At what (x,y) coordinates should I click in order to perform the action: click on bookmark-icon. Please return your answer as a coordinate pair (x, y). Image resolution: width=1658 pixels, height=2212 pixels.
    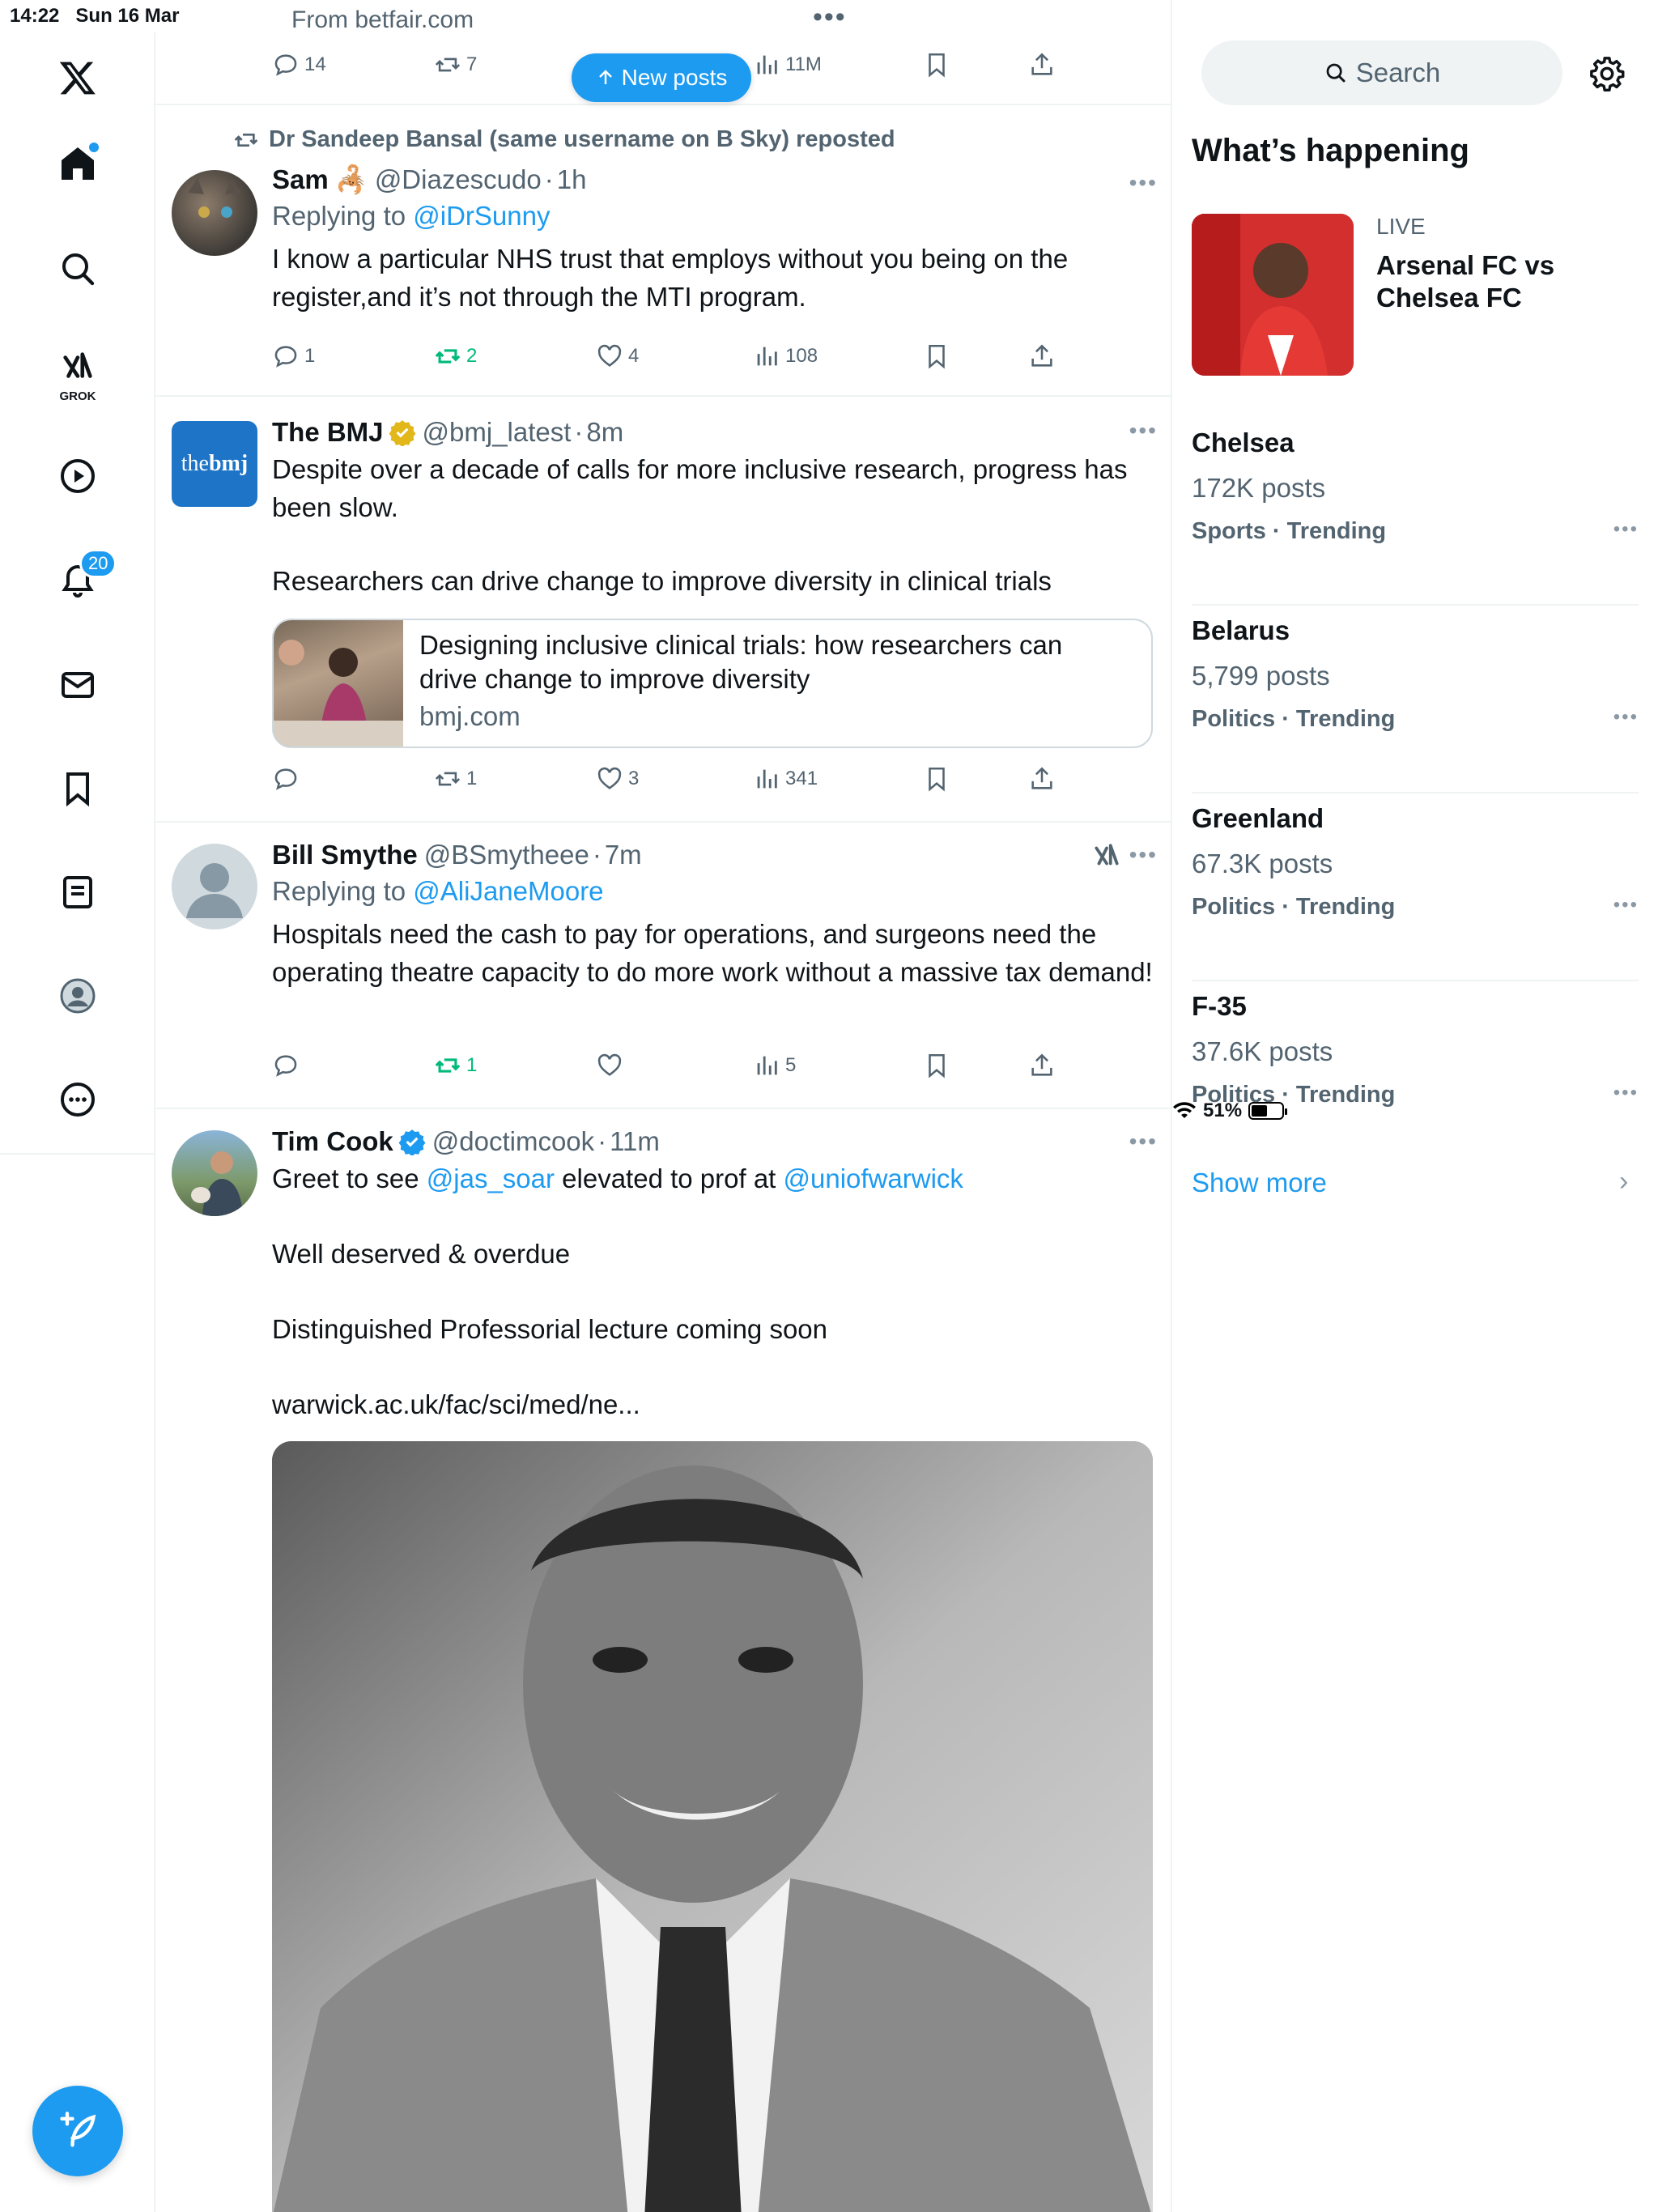
    Looking at the image, I should click on (937, 357).